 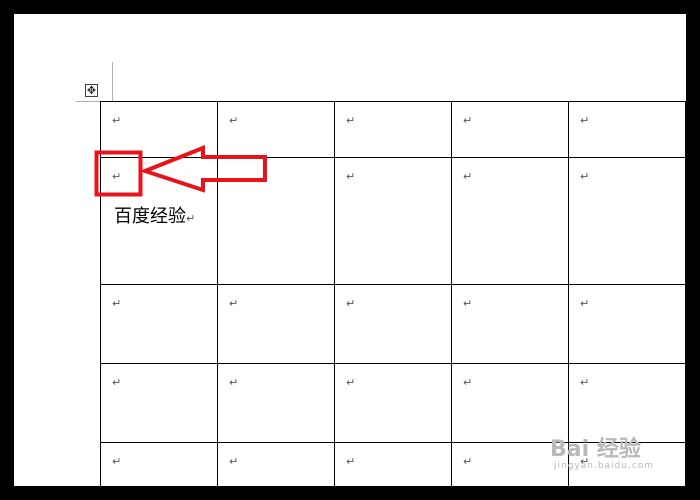 I want to click on baidu-jingyan-watermark: Bai 经验 jingyan.baidu.com, so click(x=602, y=454).